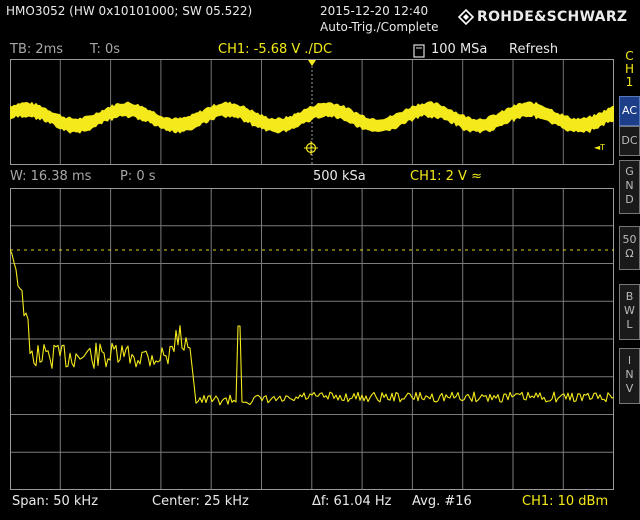 The image size is (640, 520). What do you see at coordinates (105, 49) in the screenshot?
I see `time-offset: T: 0s` at bounding box center [105, 49].